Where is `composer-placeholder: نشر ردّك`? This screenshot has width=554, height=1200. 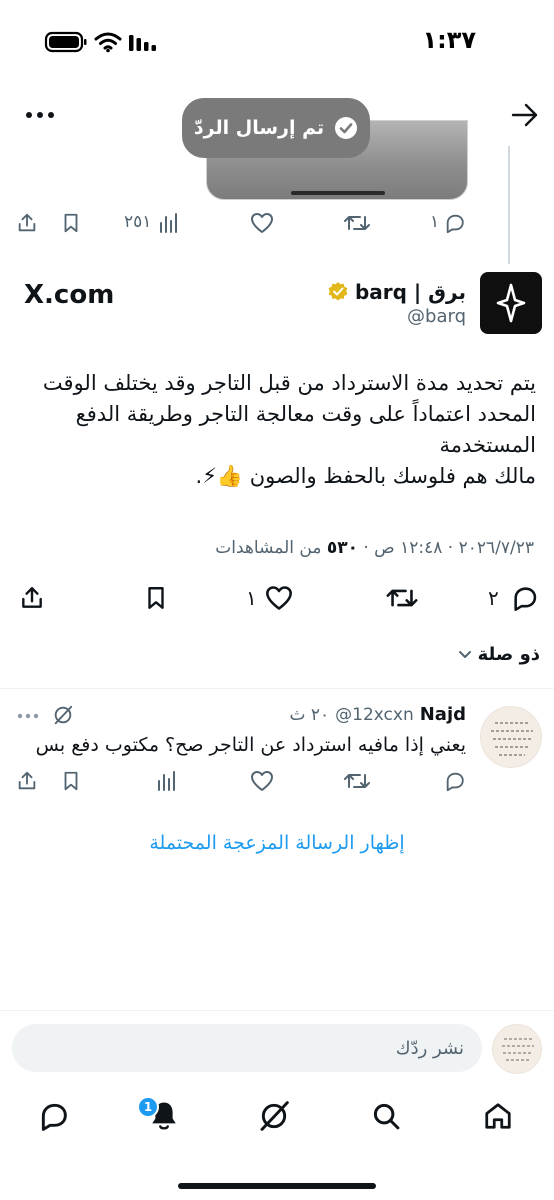 composer-placeholder: نشر ردّك is located at coordinates (429, 1048).